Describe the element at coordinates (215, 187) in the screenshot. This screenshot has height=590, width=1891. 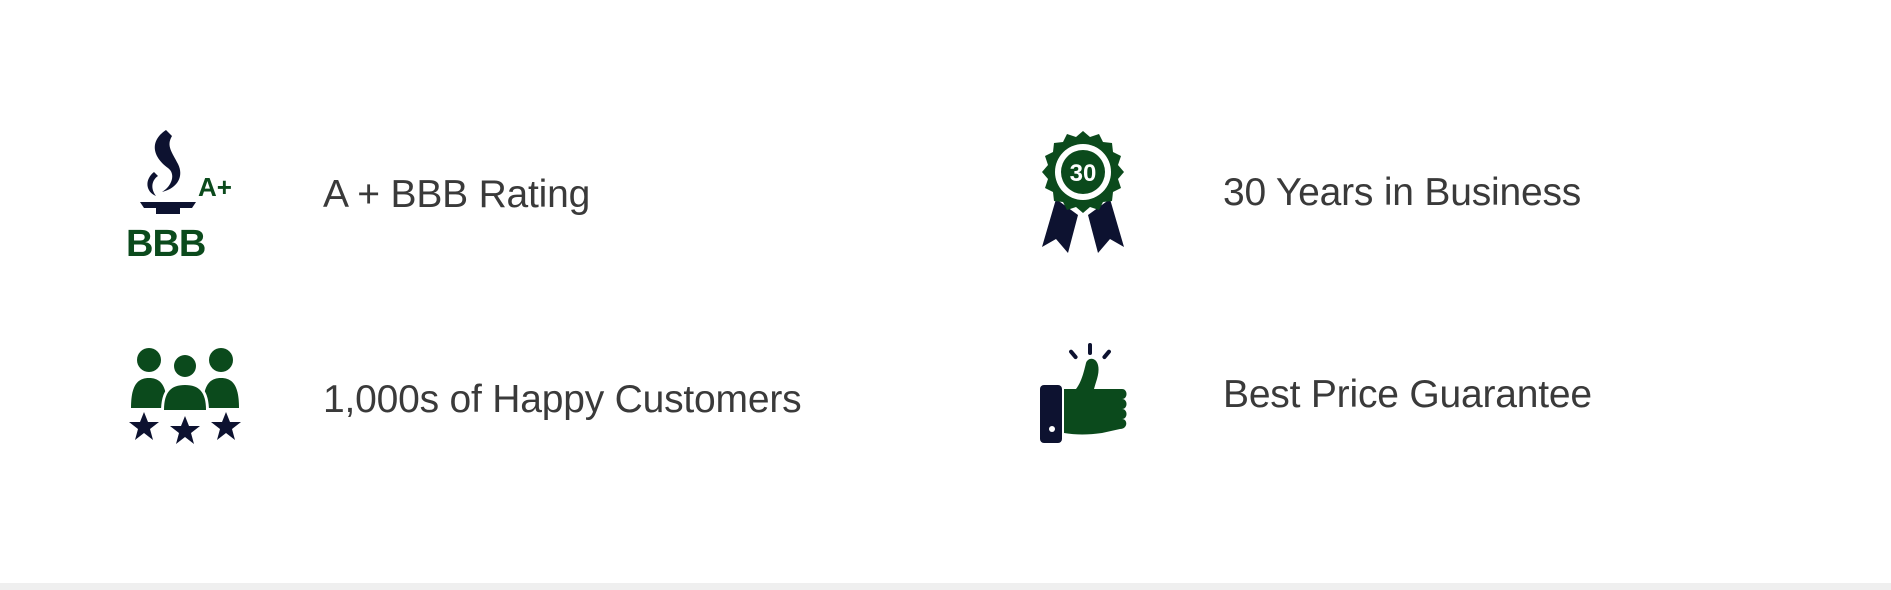
I see `bbb-grade-text: A+` at that location.